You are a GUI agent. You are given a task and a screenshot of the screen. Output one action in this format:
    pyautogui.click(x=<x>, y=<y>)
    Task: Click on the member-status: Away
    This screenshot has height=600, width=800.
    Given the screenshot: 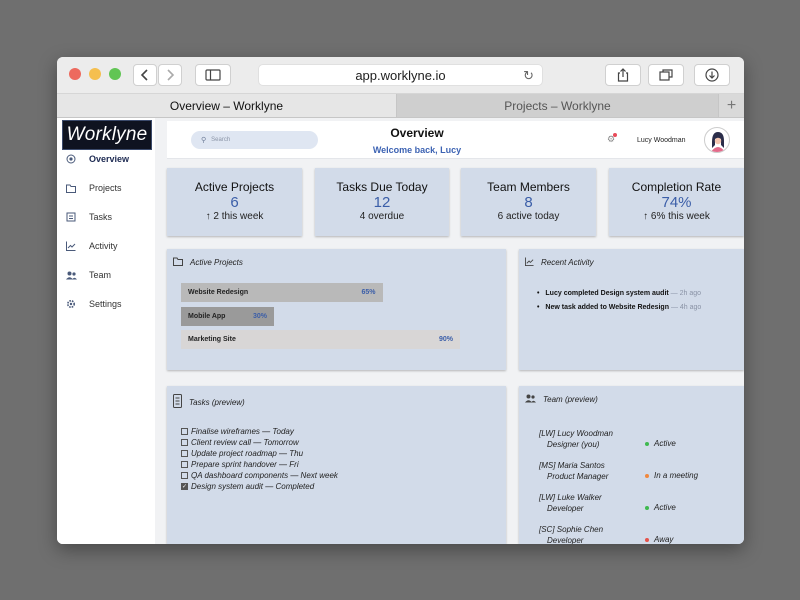 What is the action you would take?
    pyautogui.click(x=659, y=539)
    